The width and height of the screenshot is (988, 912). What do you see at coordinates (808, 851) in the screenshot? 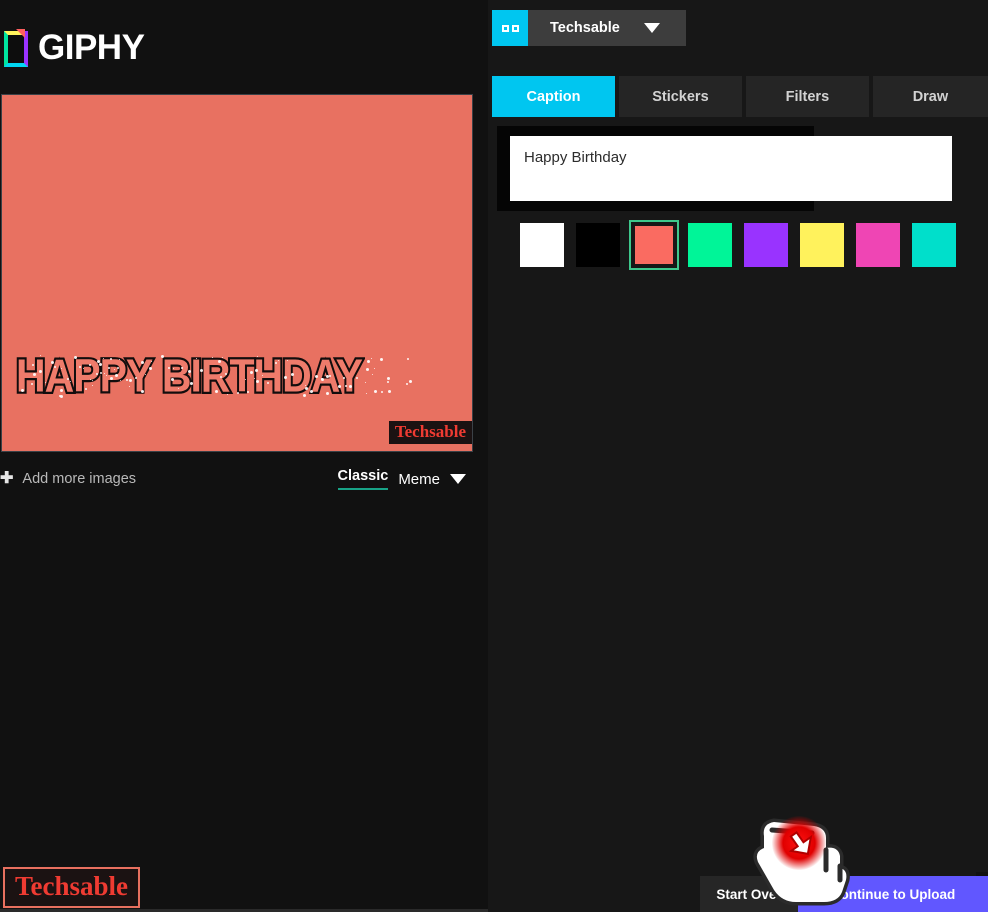
I see `pointing-hand-cursor-icon` at bounding box center [808, 851].